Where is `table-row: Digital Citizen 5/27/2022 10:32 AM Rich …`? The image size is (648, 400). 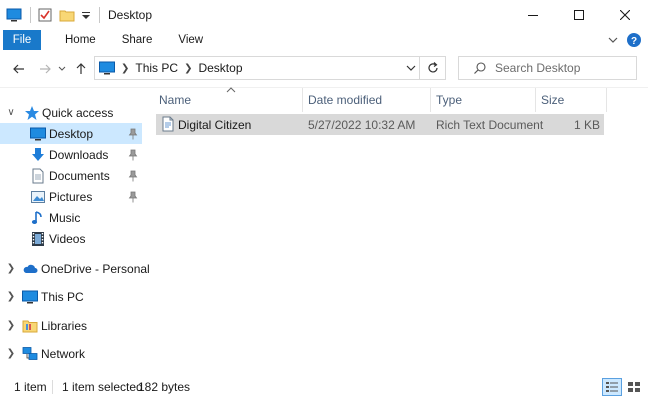 table-row: Digital Citizen 5/27/2022 10:32 AM Rich … is located at coordinates (380, 124).